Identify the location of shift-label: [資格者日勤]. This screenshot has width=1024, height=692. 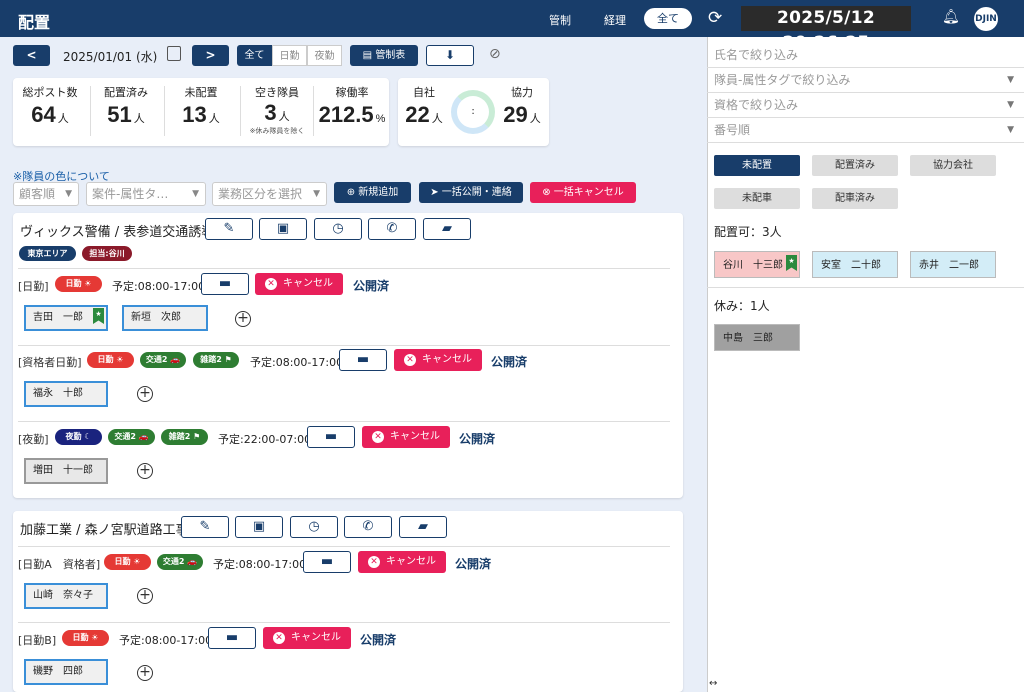
(50, 362).